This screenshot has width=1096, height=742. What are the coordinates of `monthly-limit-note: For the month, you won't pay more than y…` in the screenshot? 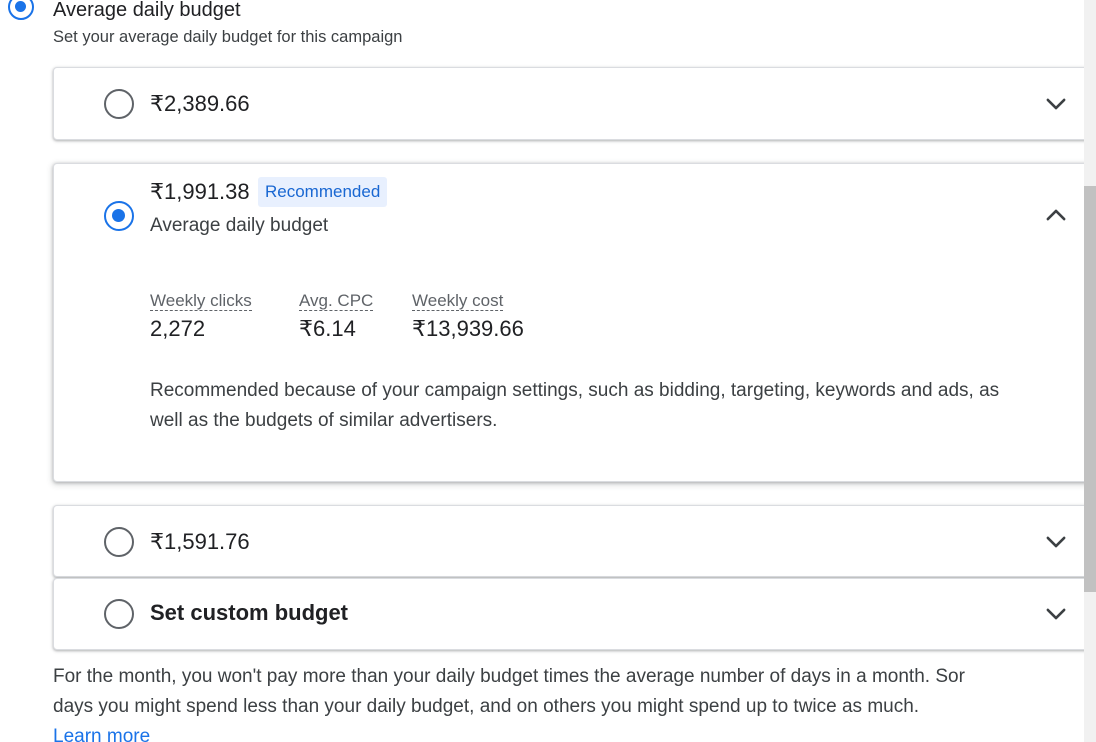 It's located at (574, 692).